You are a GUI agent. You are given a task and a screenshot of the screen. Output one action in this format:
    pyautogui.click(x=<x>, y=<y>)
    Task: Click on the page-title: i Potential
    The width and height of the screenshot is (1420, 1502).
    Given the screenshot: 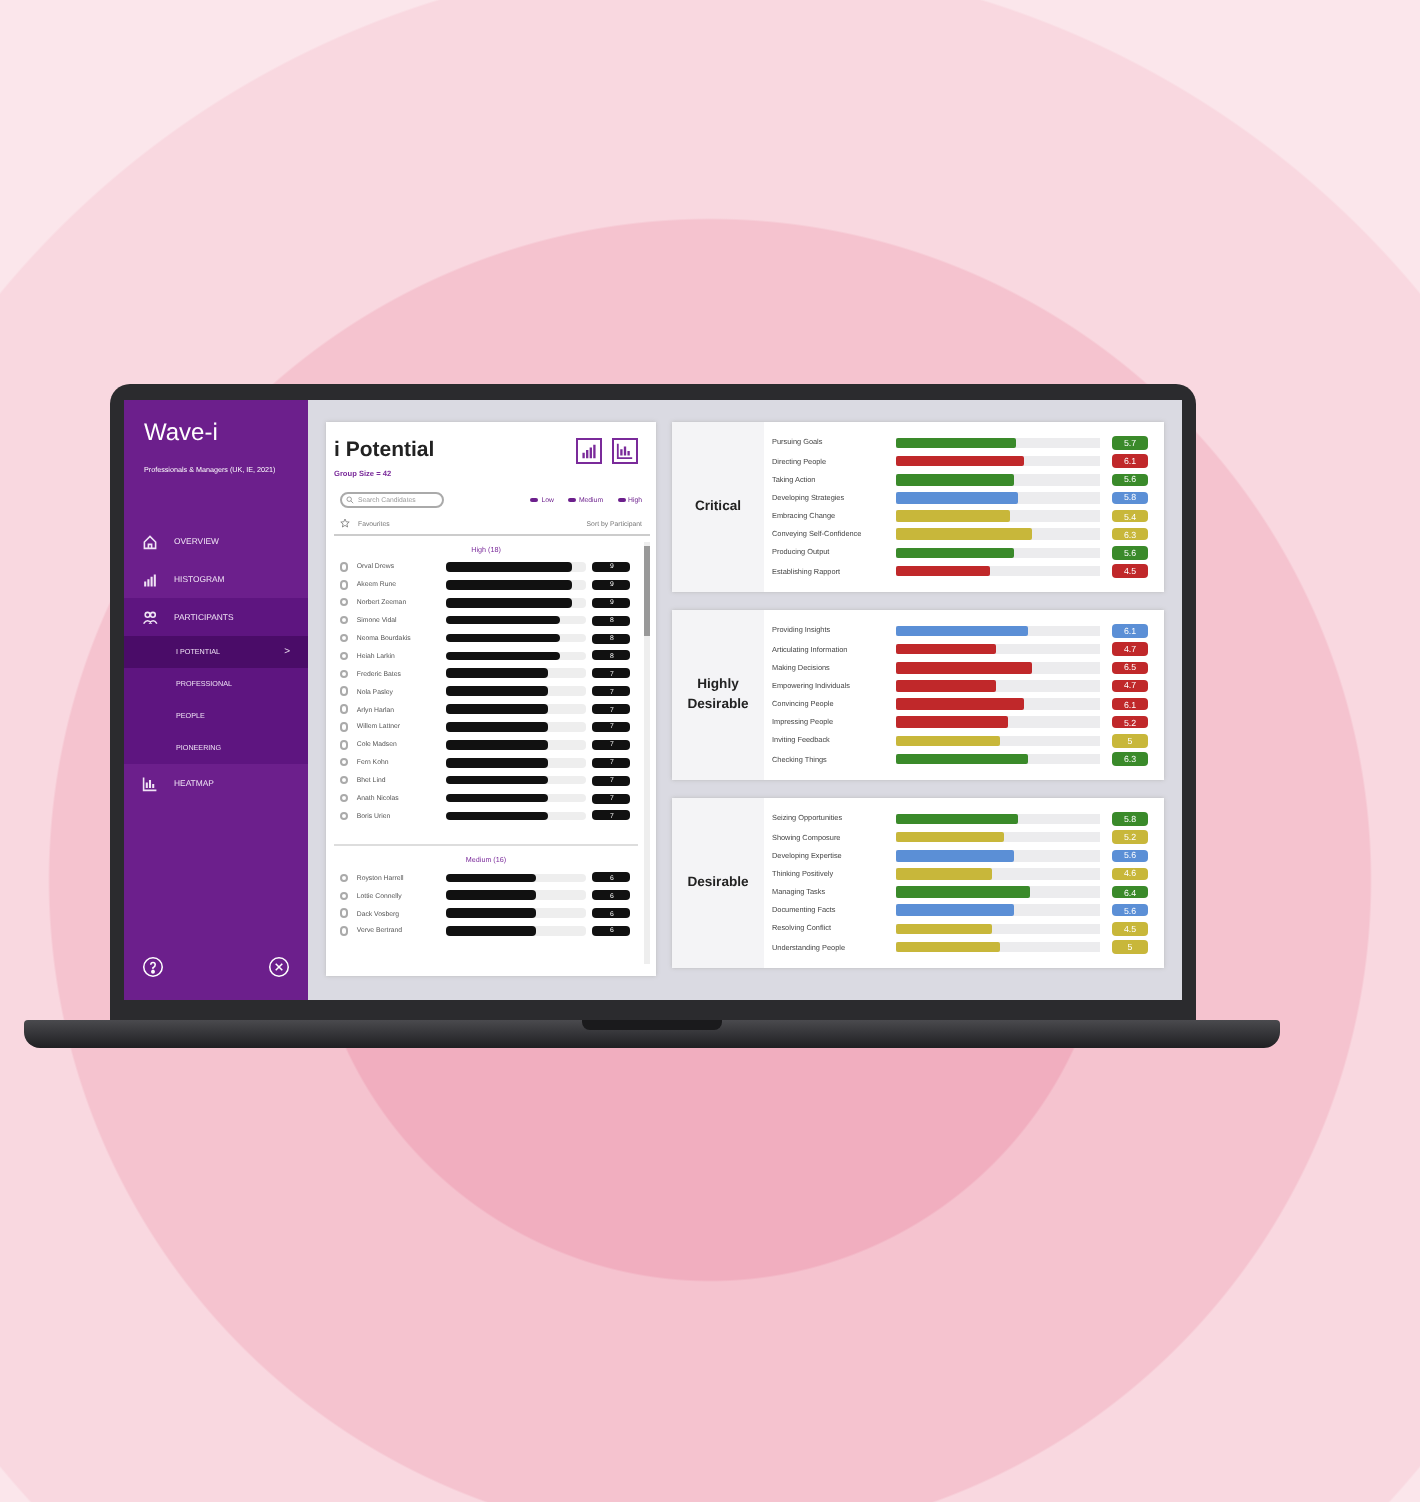 What is the action you would take?
    pyautogui.click(x=384, y=450)
    